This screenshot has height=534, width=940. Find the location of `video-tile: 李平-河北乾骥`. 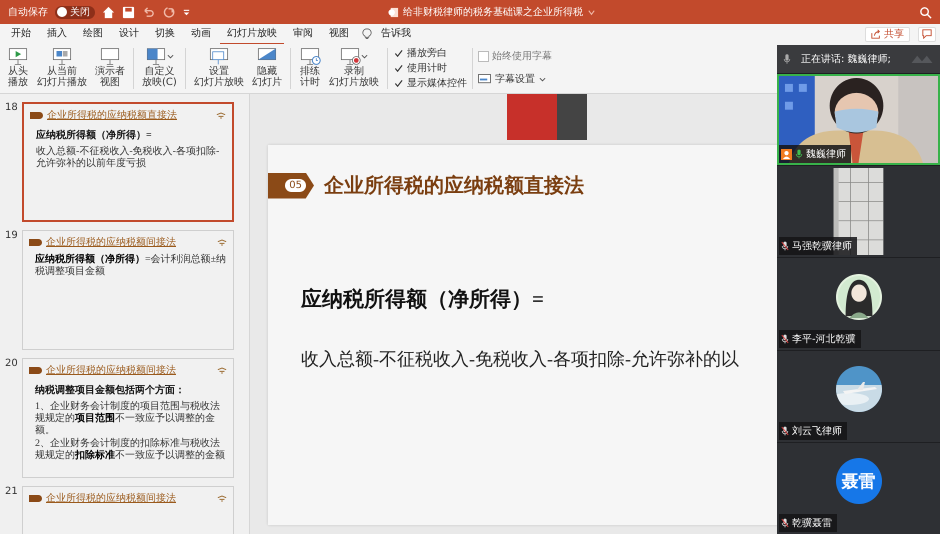

video-tile: 李平-河北乾骥 is located at coordinates (858, 304).